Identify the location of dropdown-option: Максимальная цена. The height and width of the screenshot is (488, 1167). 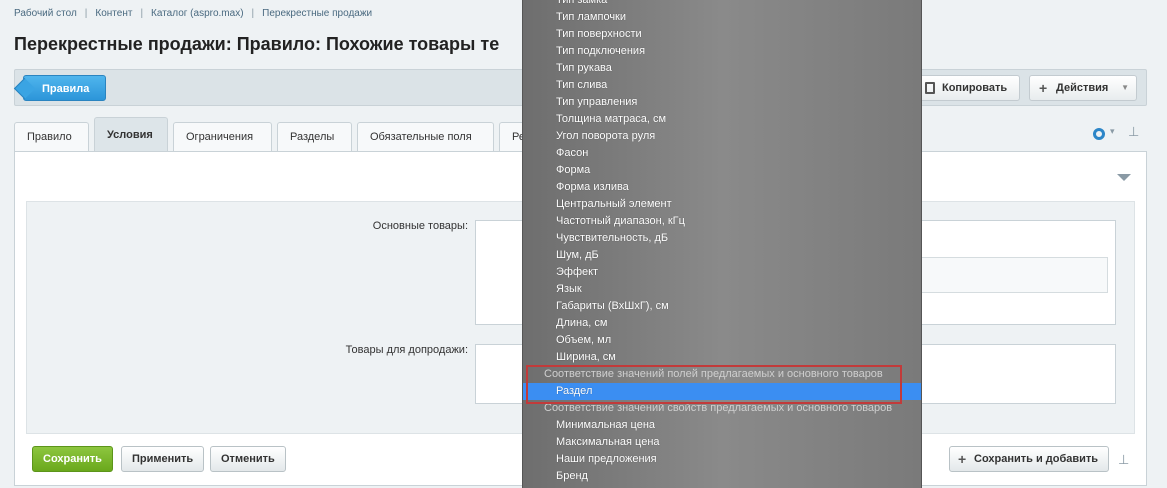
(722, 442).